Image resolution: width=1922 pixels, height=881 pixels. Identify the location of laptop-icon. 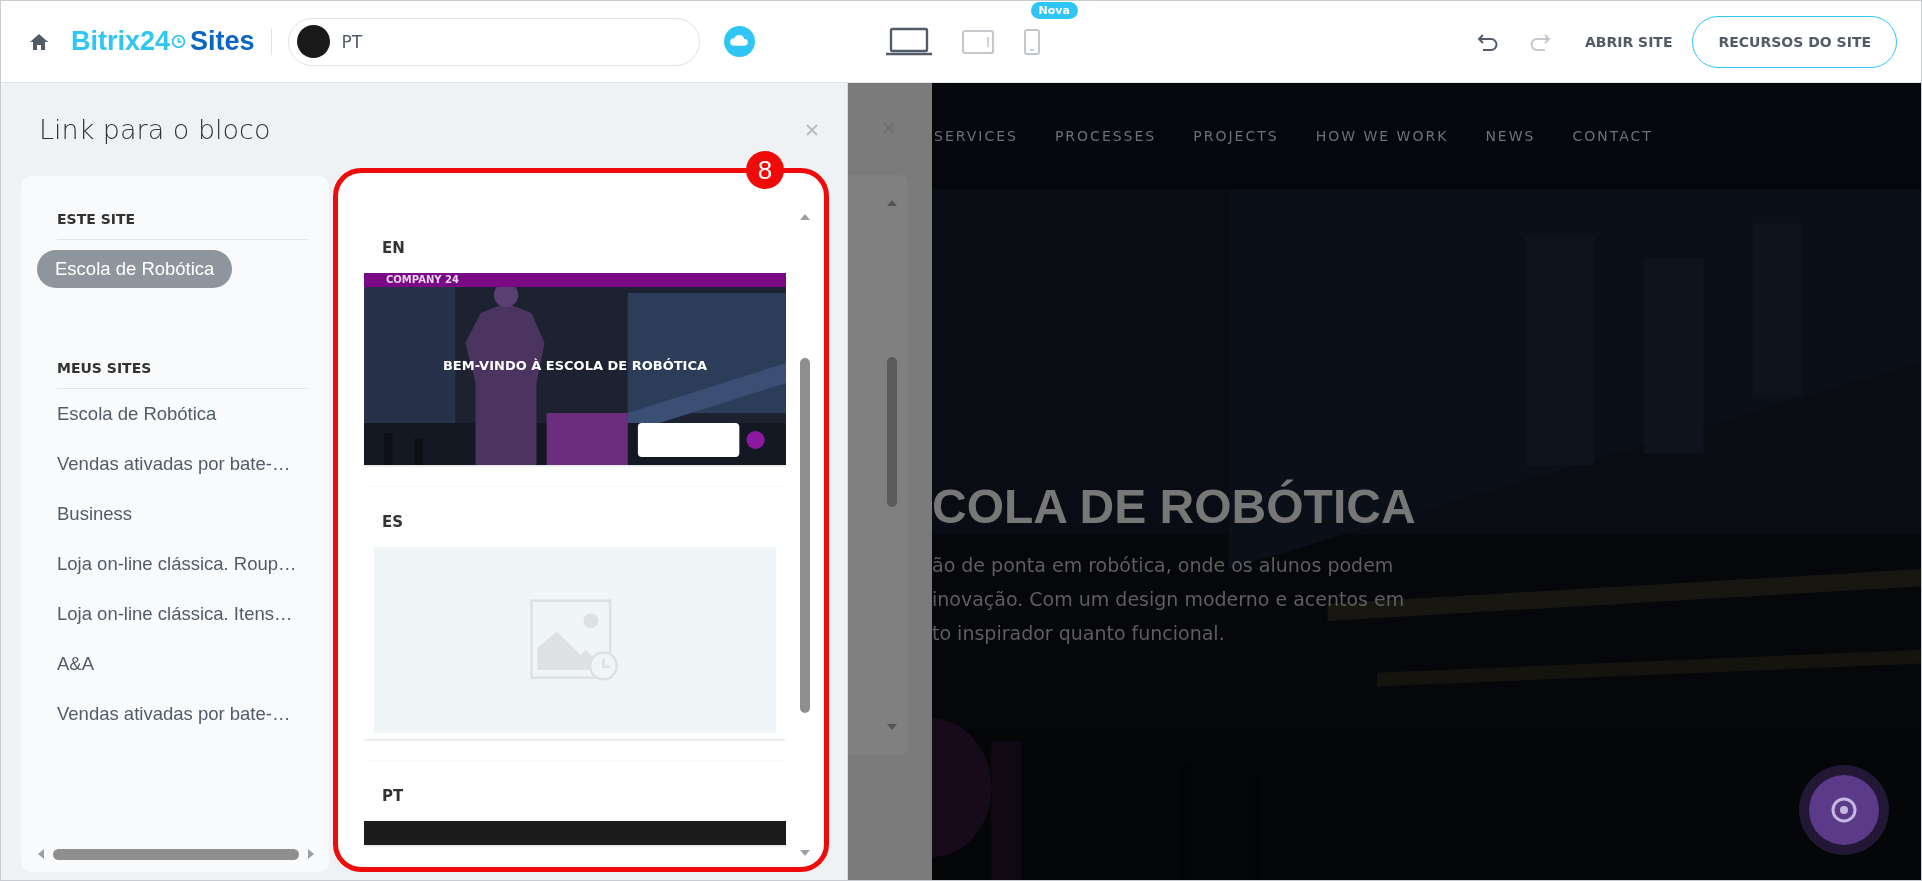
(908, 41).